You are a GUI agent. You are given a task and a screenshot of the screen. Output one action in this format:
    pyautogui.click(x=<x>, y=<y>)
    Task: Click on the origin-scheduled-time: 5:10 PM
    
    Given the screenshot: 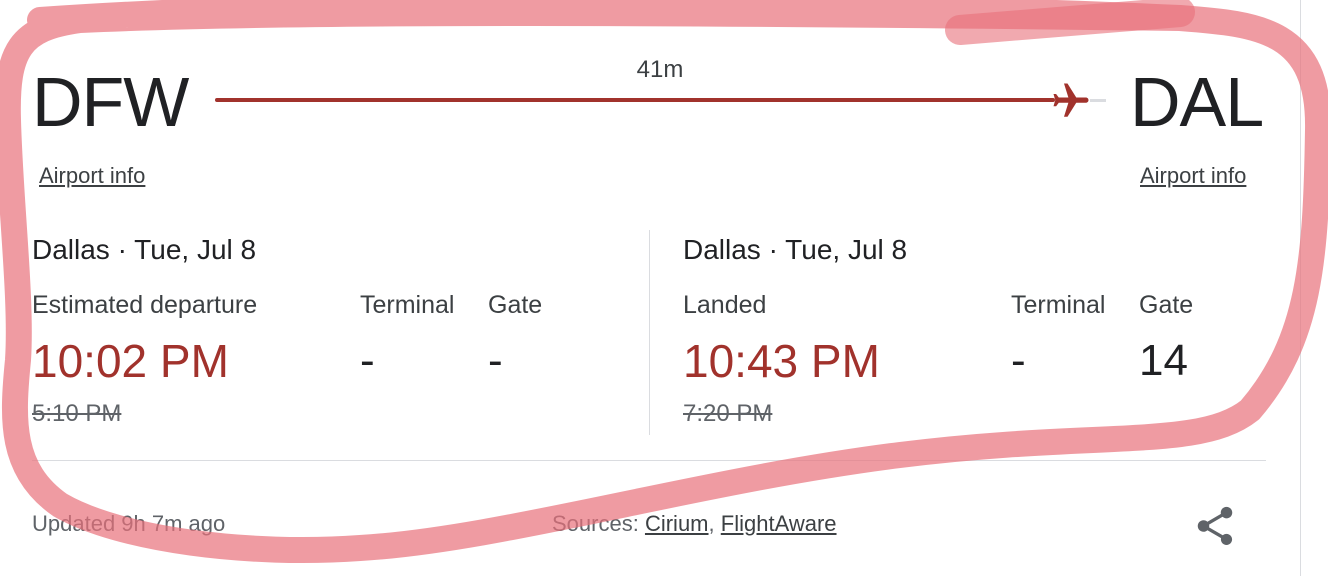 What is the action you would take?
    pyautogui.click(x=77, y=413)
    